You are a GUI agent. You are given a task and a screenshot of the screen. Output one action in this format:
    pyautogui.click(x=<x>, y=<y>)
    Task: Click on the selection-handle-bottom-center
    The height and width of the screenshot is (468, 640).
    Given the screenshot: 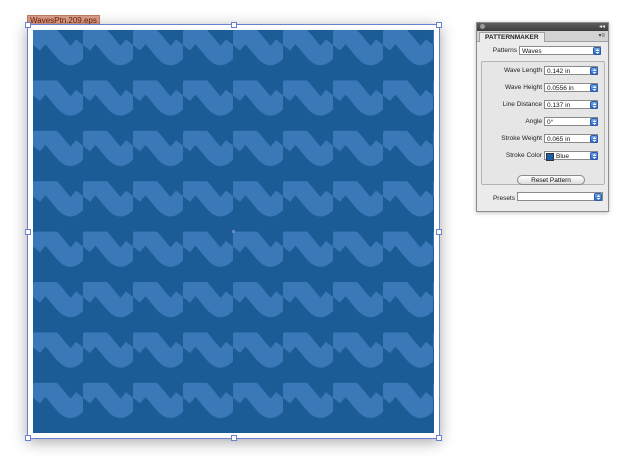 What is the action you would take?
    pyautogui.click(x=234, y=438)
    